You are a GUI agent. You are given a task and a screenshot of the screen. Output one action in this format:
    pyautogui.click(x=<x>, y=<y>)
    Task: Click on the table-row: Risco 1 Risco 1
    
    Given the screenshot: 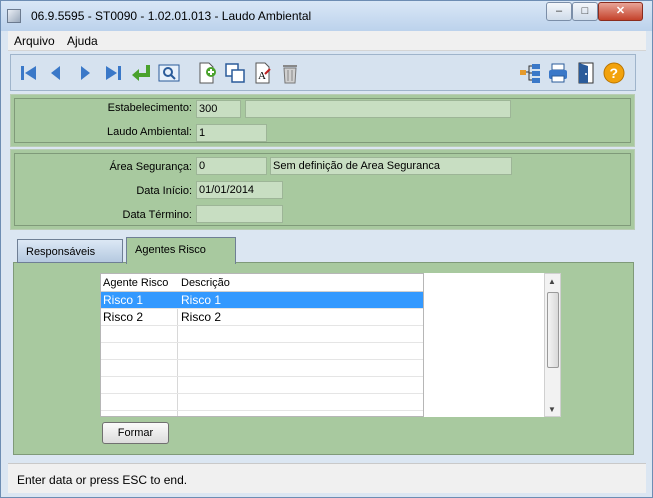 What is the action you would take?
    pyautogui.click(x=262, y=300)
    